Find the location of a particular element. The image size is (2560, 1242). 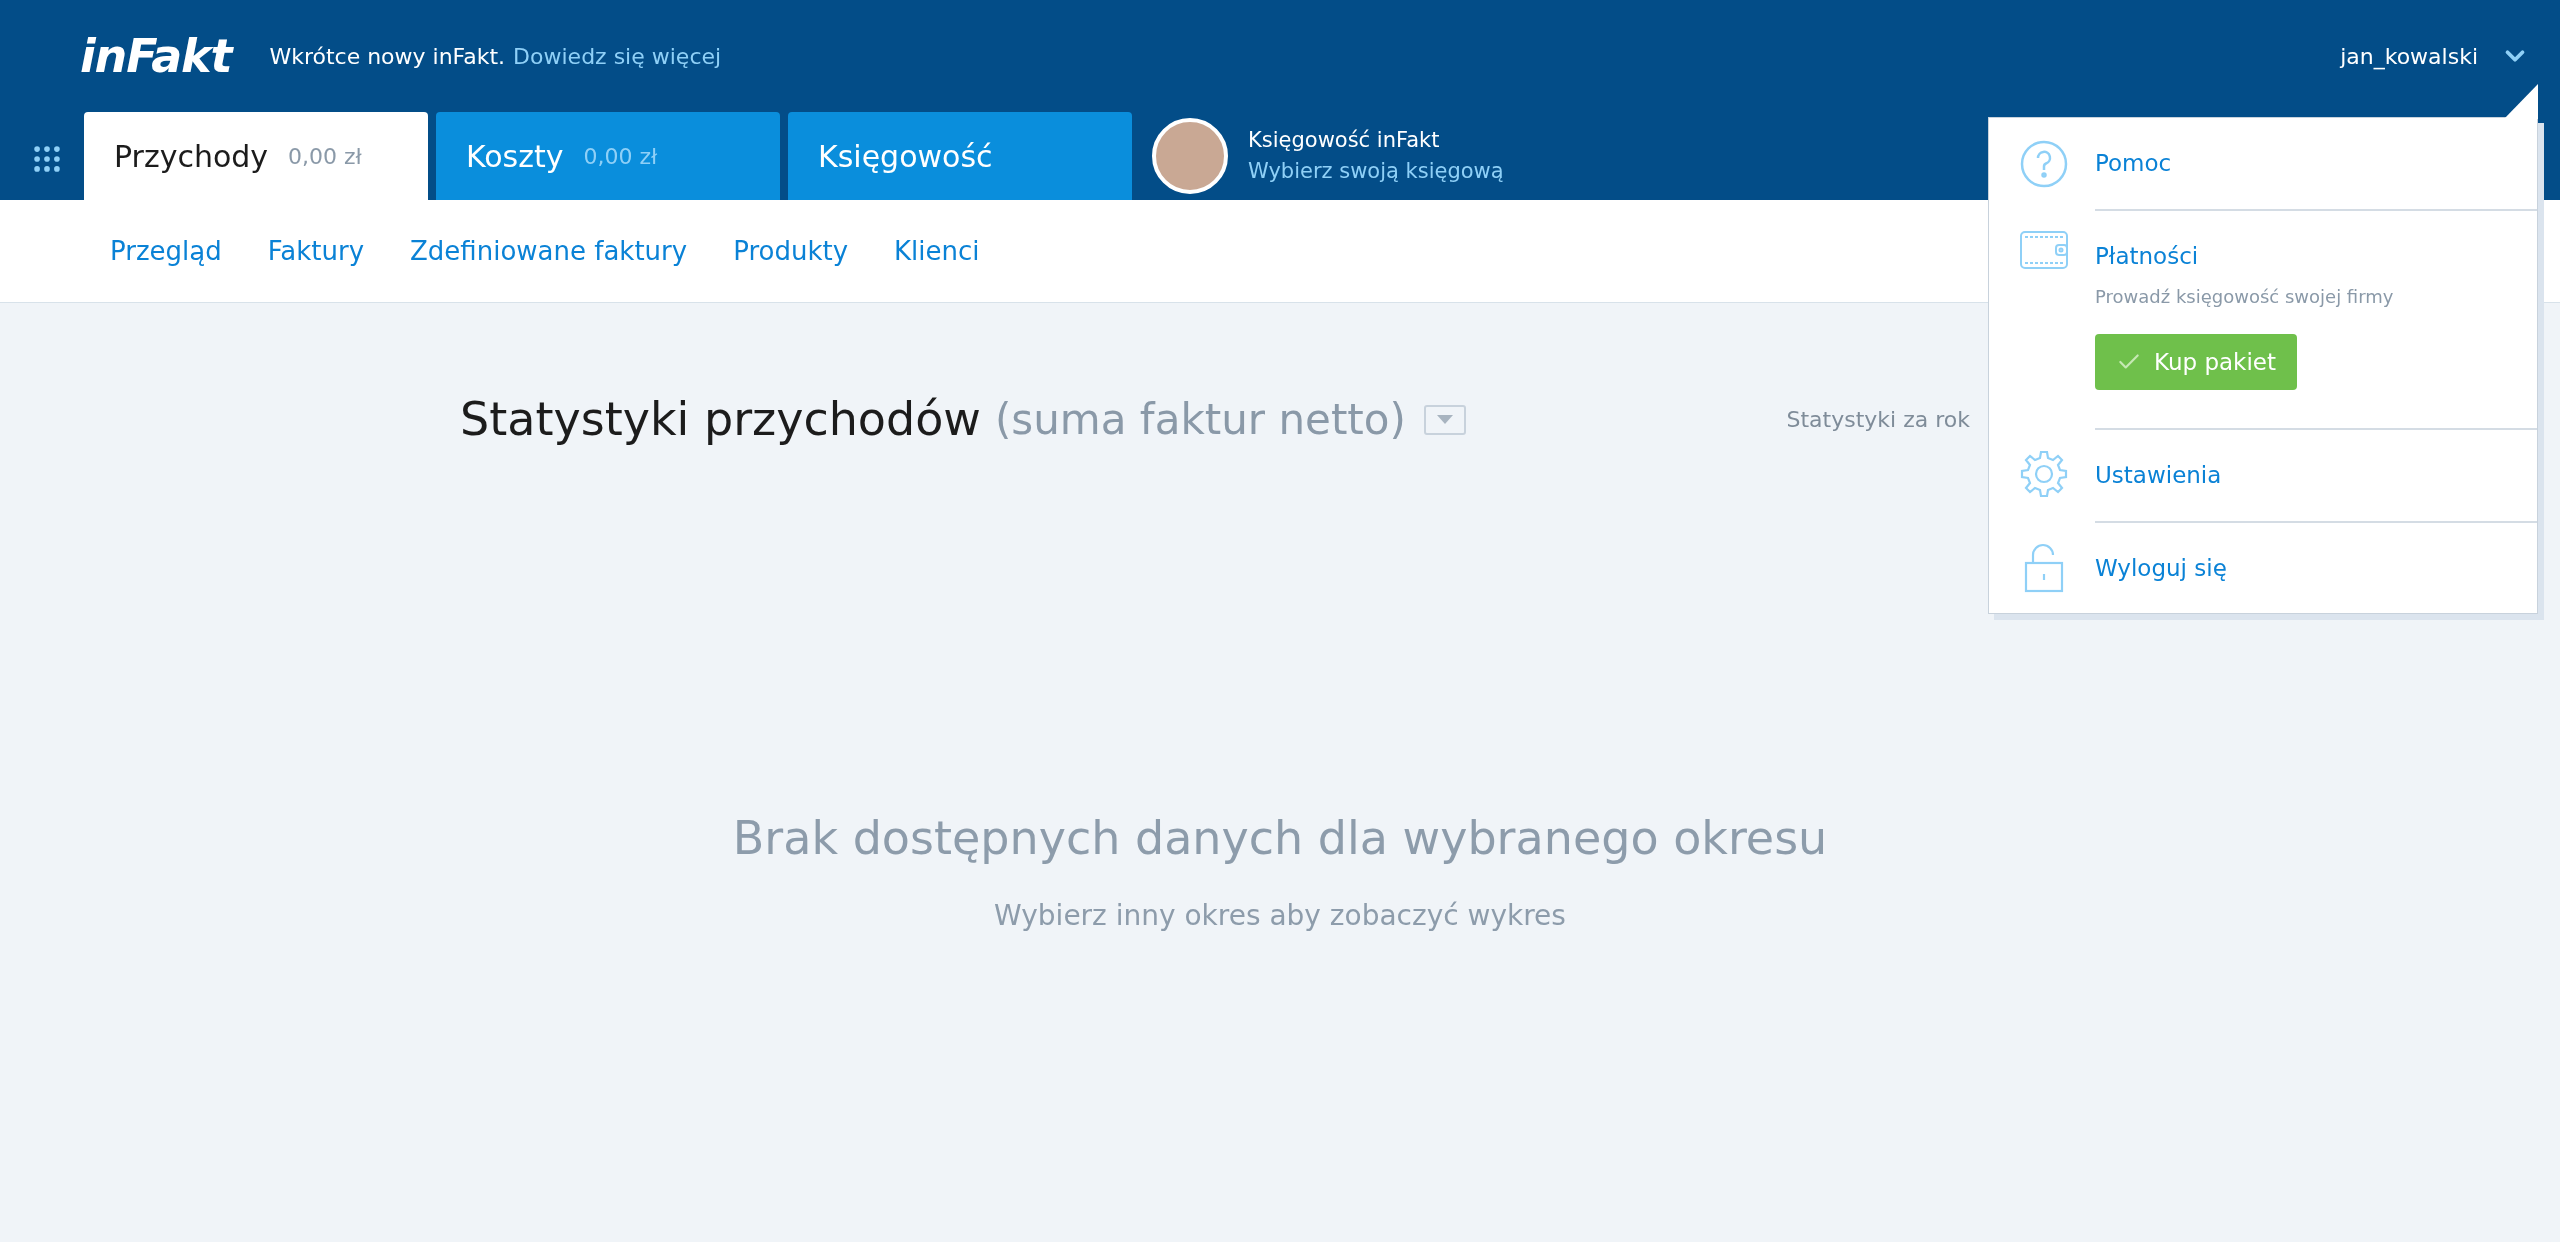

choose-accountant-link: Wybierz swoją księgową is located at coordinates (1376, 172).